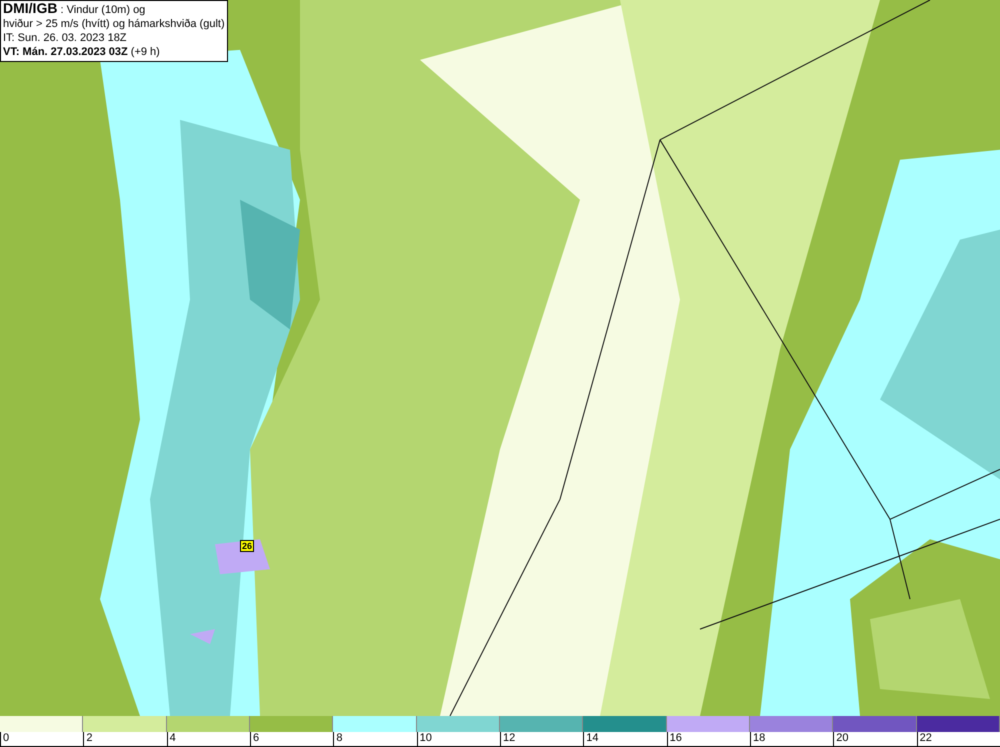 Image resolution: width=1000 pixels, height=747 pixels. I want to click on legend-tick-label: 6, so click(256, 738).